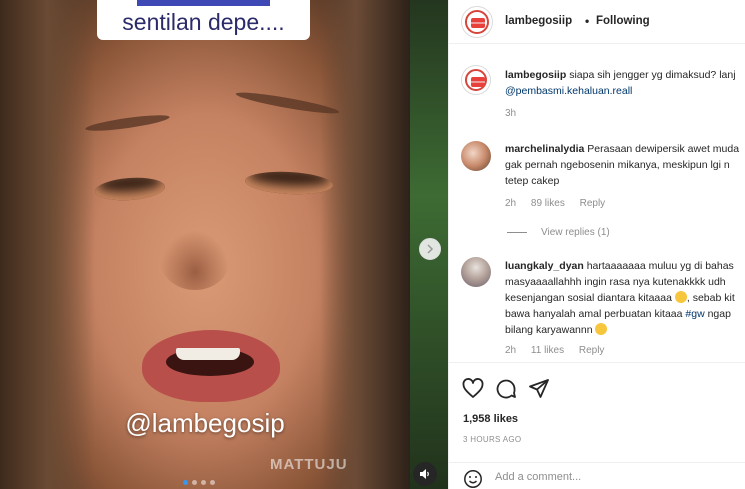 Image resolution: width=745 pixels, height=489 pixels. I want to click on add-comment-bar, so click(597, 475).